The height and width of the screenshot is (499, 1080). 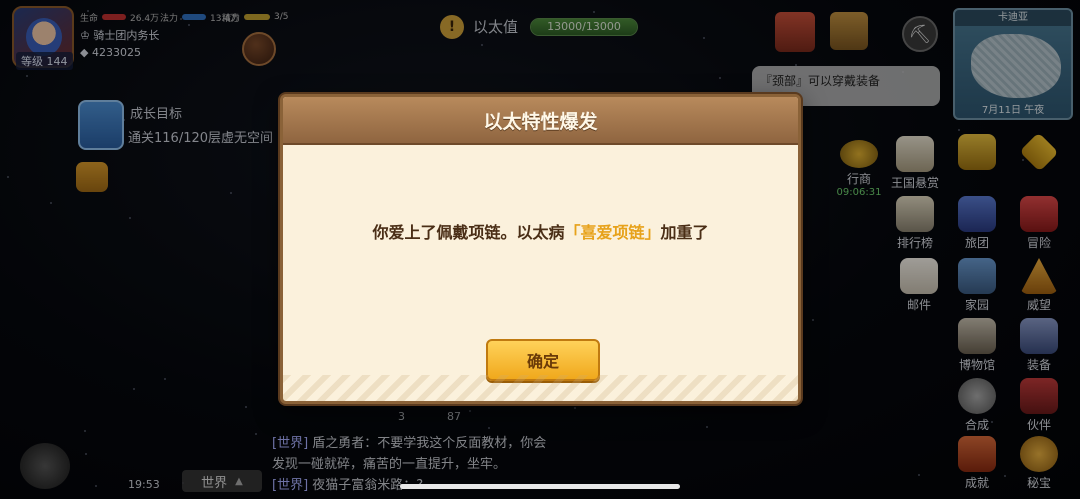 I want to click on dialog-pattern, so click(x=540, y=388).